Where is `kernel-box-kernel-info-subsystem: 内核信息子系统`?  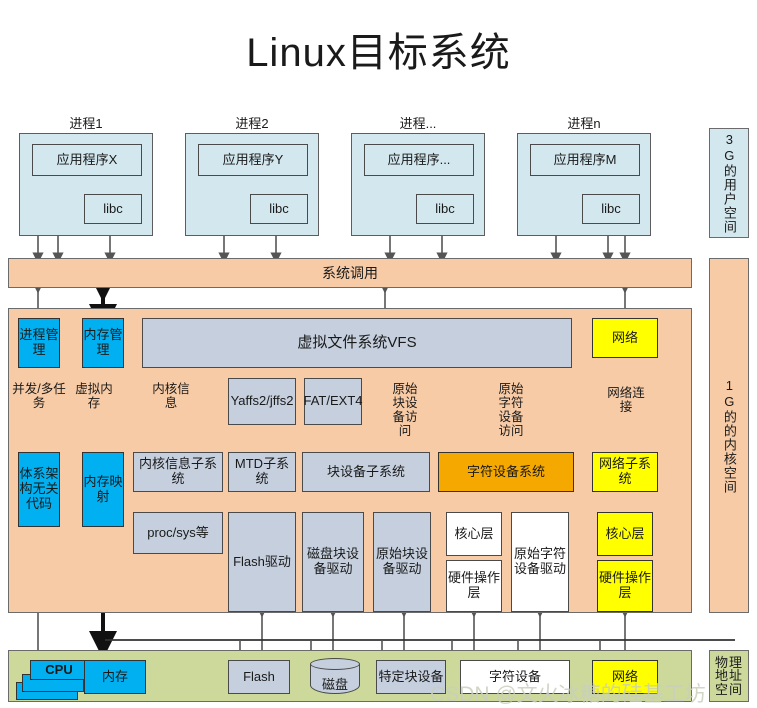 kernel-box-kernel-info-subsystem: 内核信息子系统 is located at coordinates (178, 472).